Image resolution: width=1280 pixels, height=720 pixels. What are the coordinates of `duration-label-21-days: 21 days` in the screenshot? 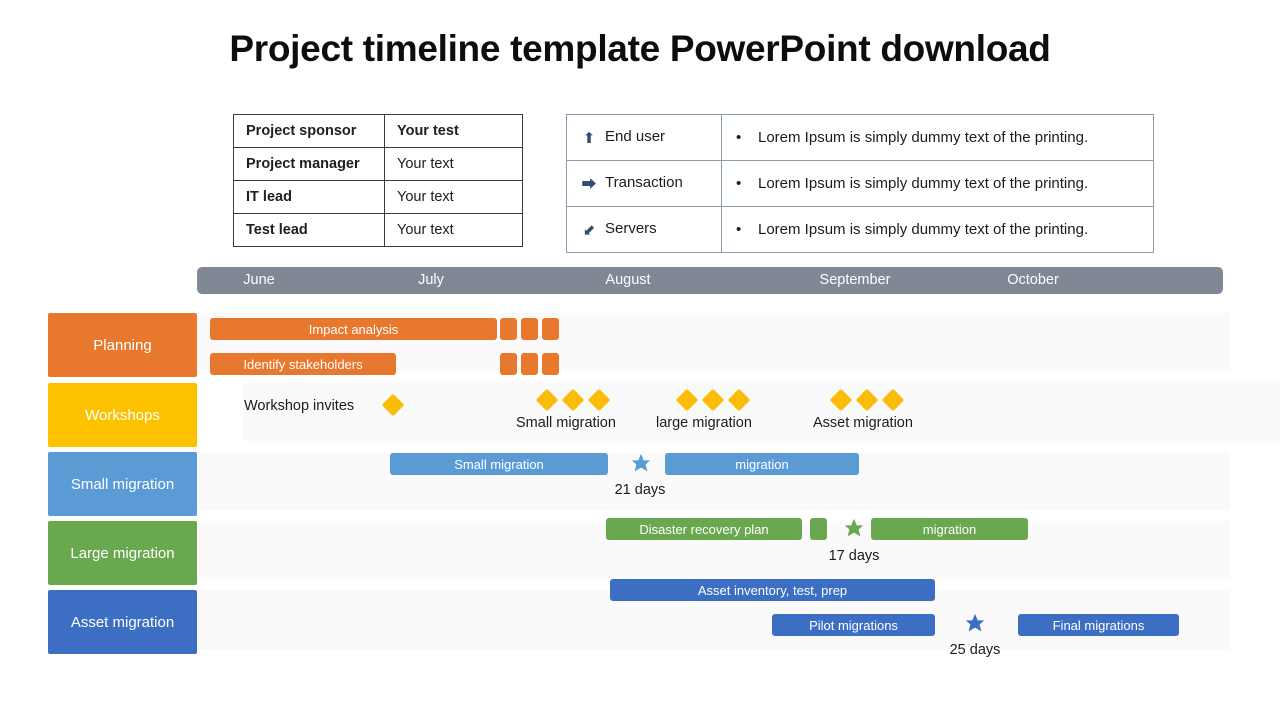 It's located at (640, 490).